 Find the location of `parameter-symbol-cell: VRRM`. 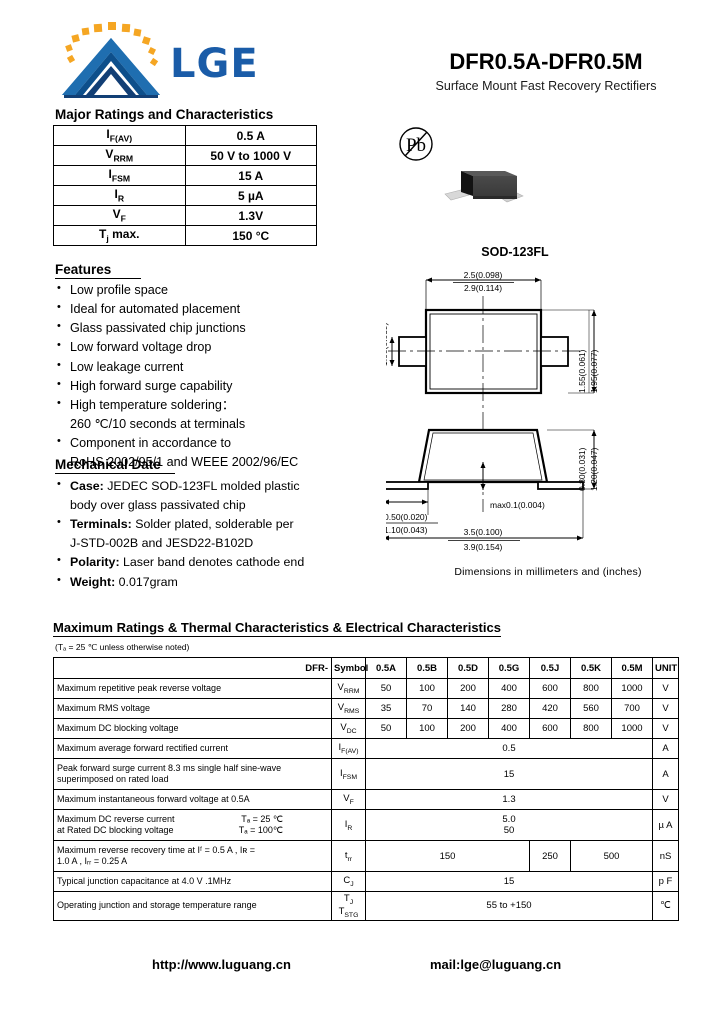

parameter-symbol-cell: VRRM is located at coordinates (348, 688).